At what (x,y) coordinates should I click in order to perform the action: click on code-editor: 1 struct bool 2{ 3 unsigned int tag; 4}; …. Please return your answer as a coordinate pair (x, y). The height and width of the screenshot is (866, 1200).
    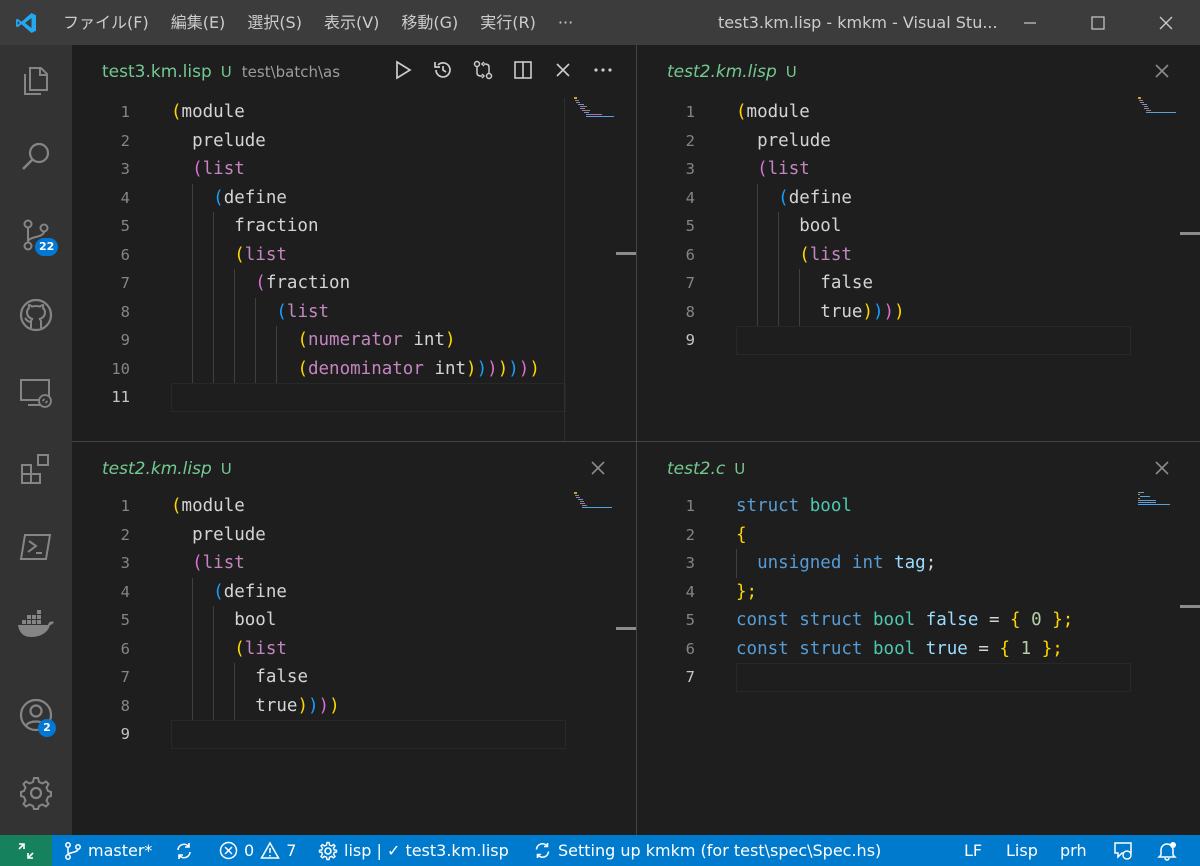
    Looking at the image, I should click on (884, 592).